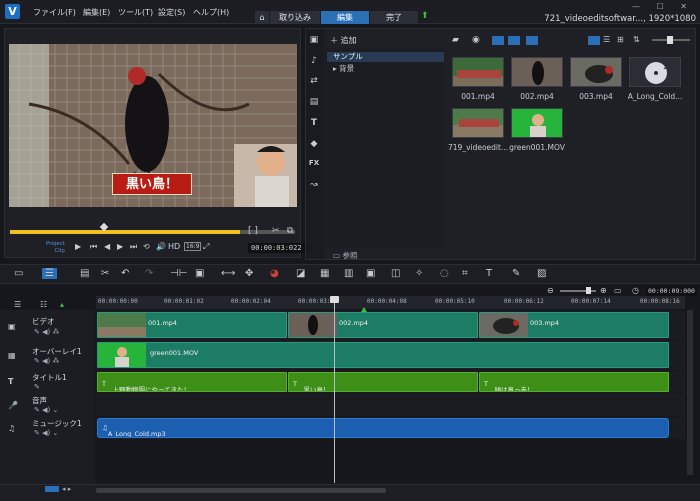  Describe the element at coordinates (314, 40) in the screenshot. I see `media-library-icon: ▣` at that location.